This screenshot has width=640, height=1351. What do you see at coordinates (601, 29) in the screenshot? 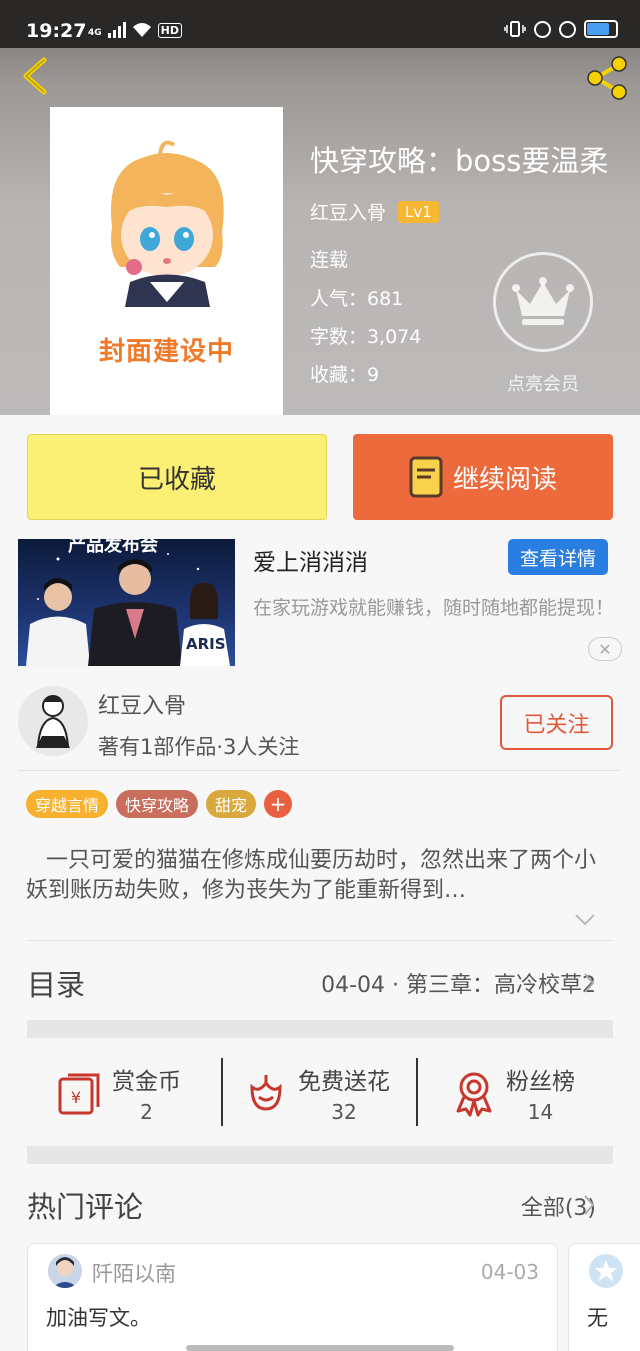
I see `battery-icon` at bounding box center [601, 29].